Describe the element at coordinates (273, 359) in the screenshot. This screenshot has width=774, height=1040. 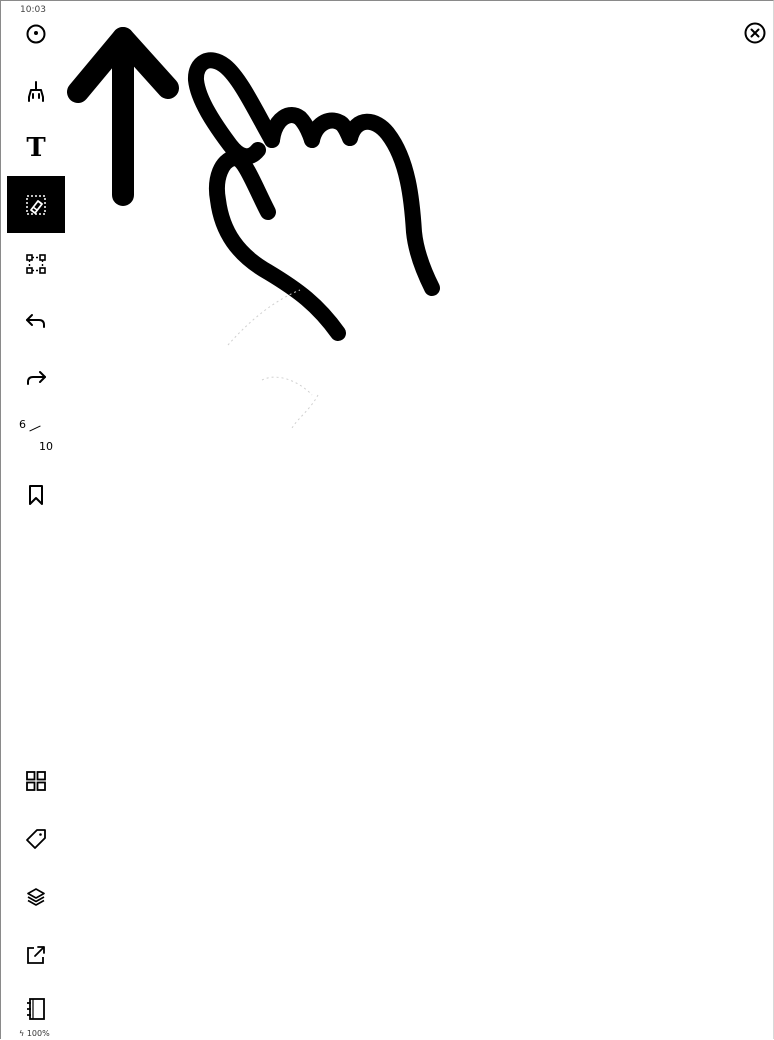
I see `ghost-strokes` at that location.